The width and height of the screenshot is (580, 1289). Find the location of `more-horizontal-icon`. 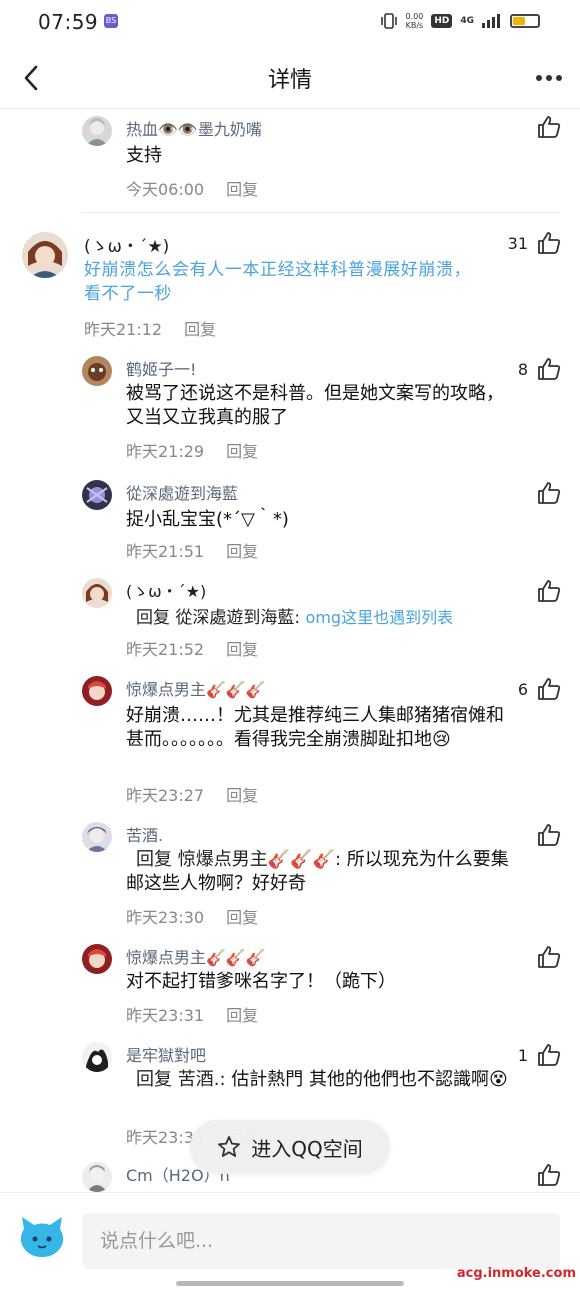

more-horizontal-icon is located at coordinates (549, 78).